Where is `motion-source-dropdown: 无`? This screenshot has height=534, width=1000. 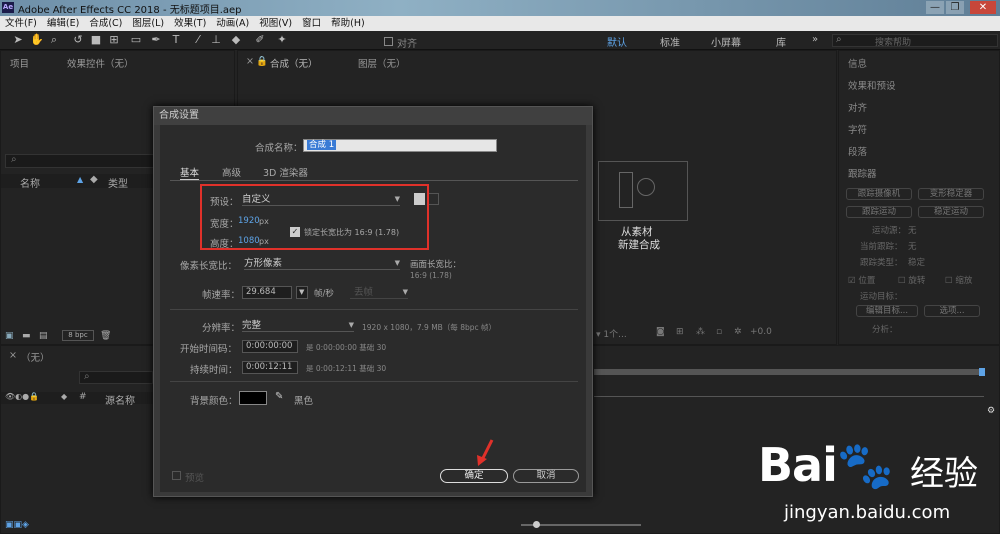 motion-source-dropdown: 无 is located at coordinates (912, 230).